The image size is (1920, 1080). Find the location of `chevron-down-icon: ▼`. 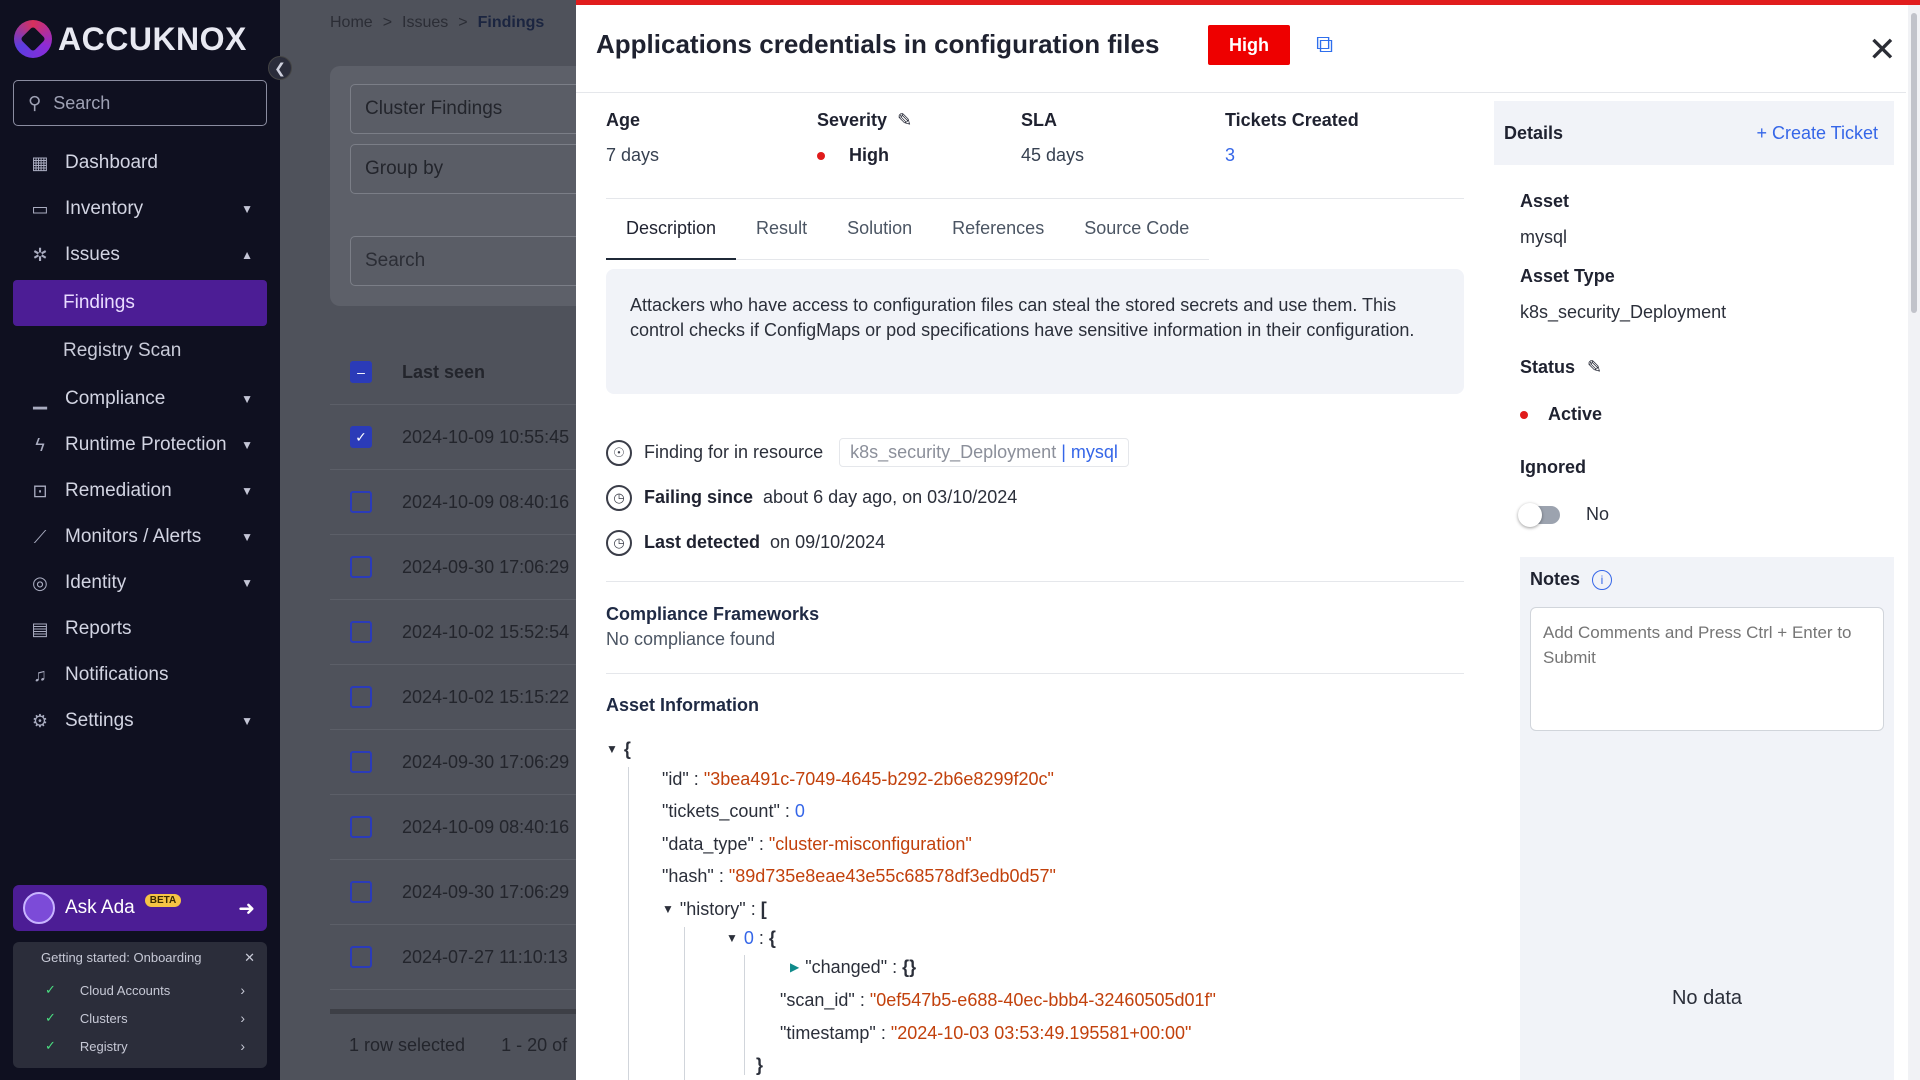

chevron-down-icon: ▼ is located at coordinates (247, 209).